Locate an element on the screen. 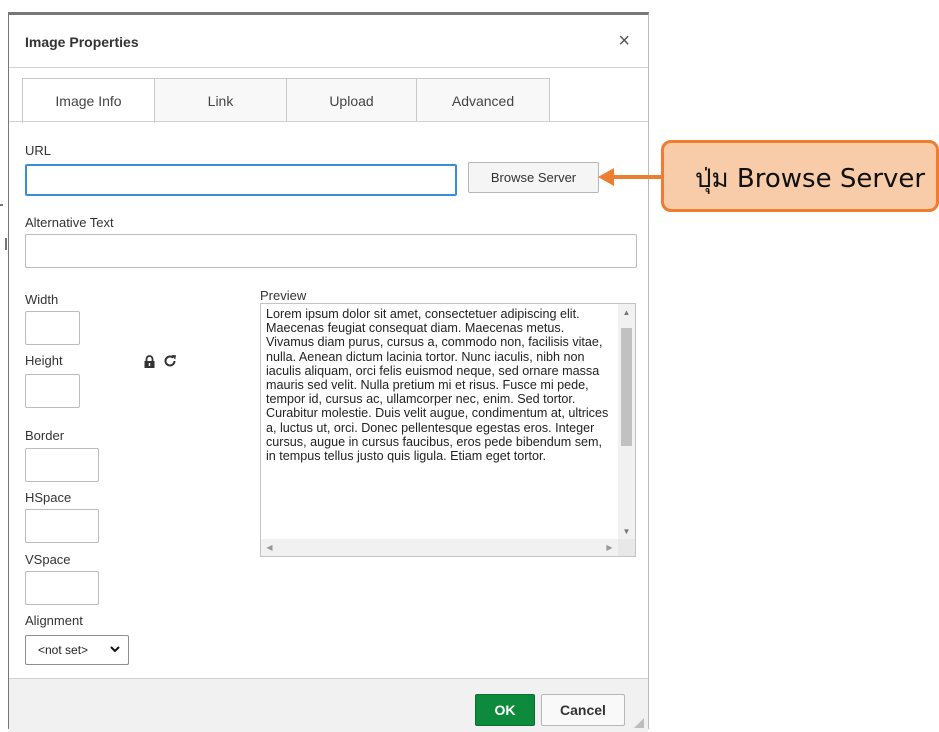 This screenshot has height=732, width=939. tab-upload: Upload is located at coordinates (351, 100).